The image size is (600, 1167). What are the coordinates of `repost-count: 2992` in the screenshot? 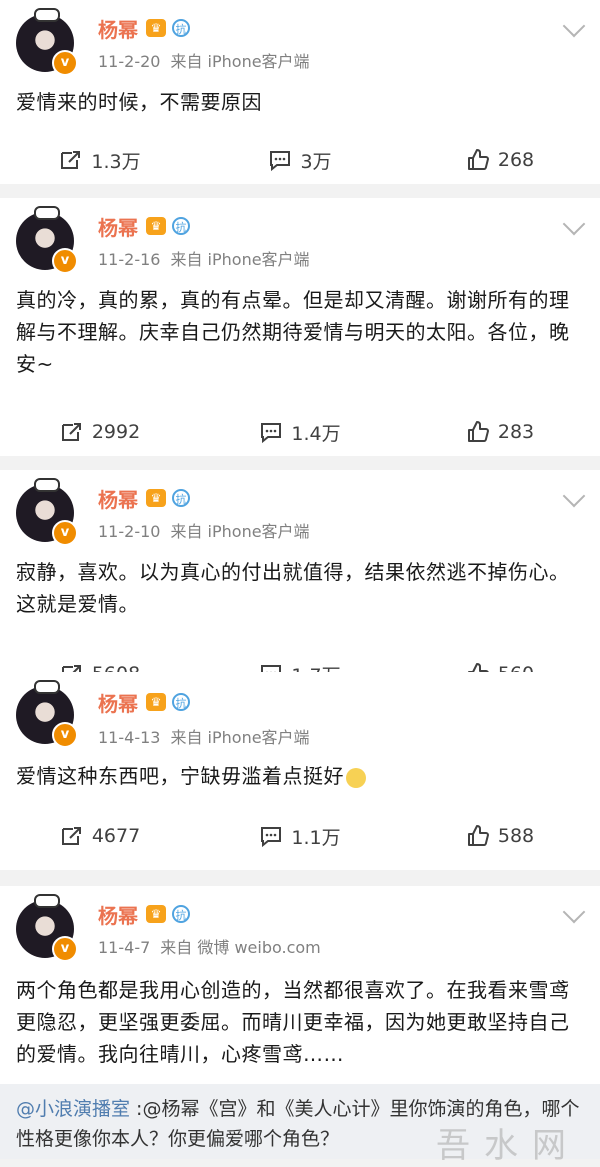 It's located at (116, 432).